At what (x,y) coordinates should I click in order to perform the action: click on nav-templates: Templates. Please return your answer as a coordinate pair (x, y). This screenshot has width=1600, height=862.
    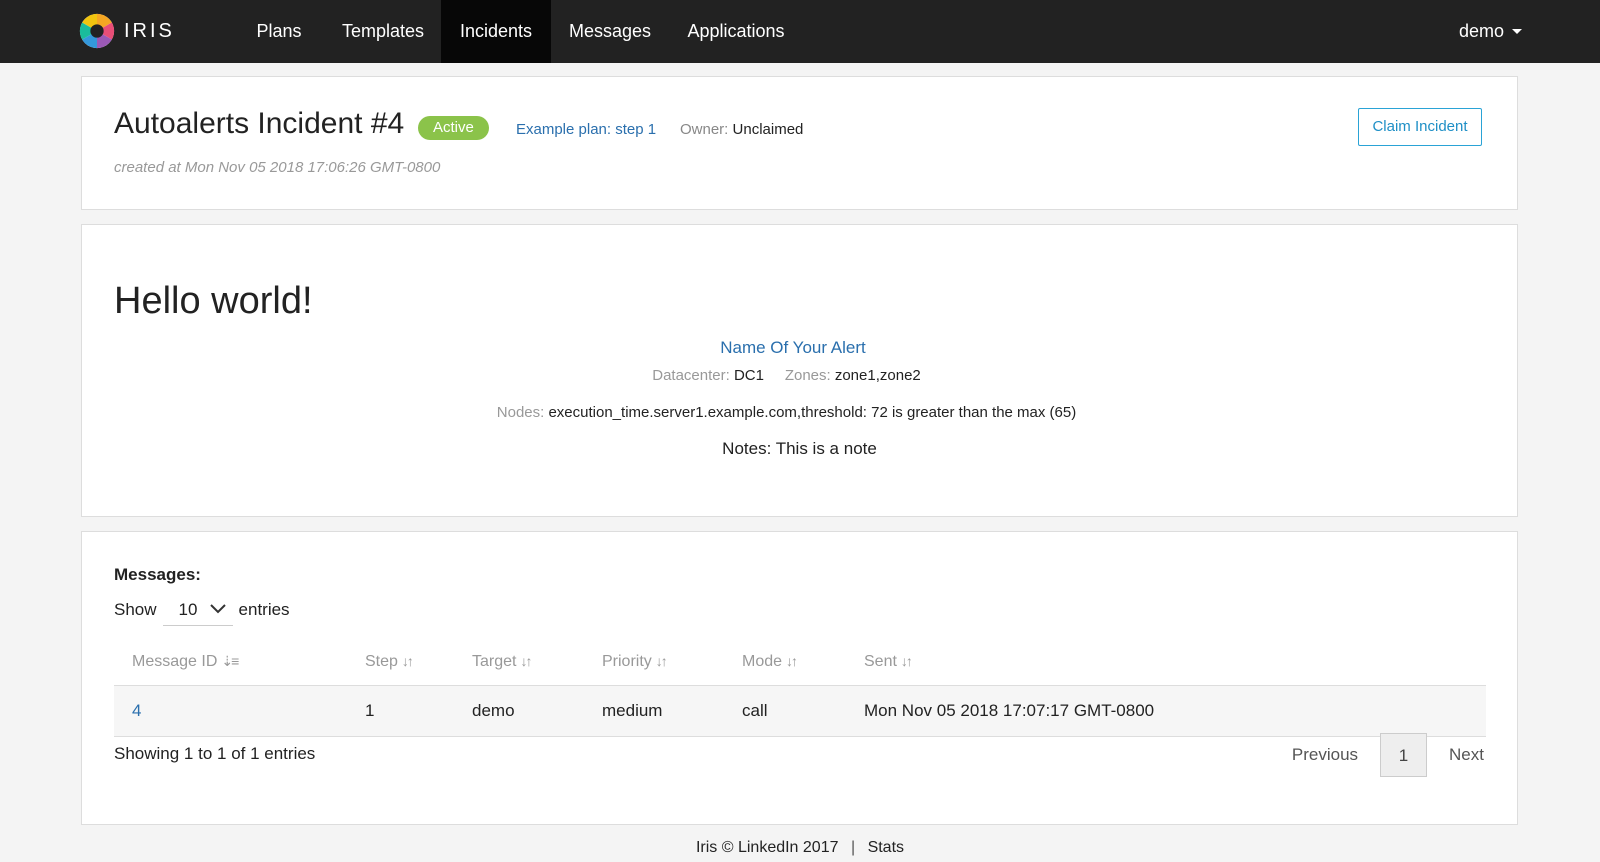
    Looking at the image, I should click on (383, 31).